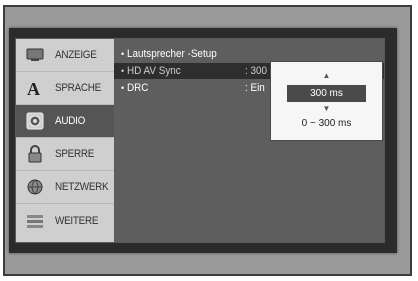 The image size is (418, 281). I want to click on setting-value: : Ein, so click(255, 88).